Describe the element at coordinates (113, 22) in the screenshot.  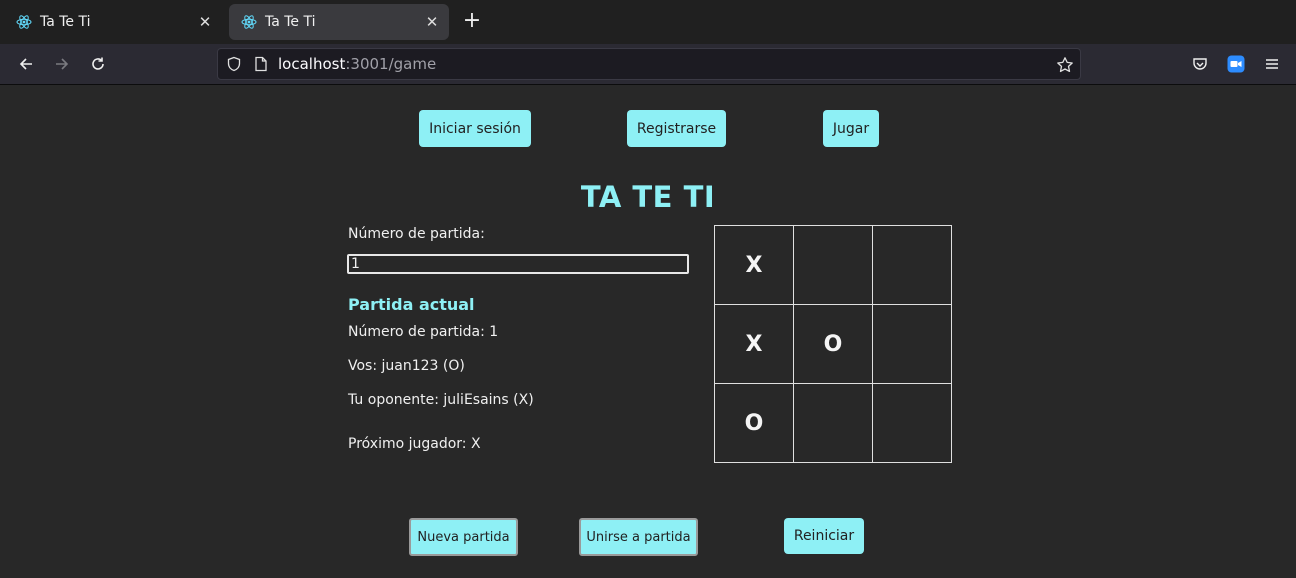
I see `browser-tab-1: Ta Te Ti ✕` at that location.